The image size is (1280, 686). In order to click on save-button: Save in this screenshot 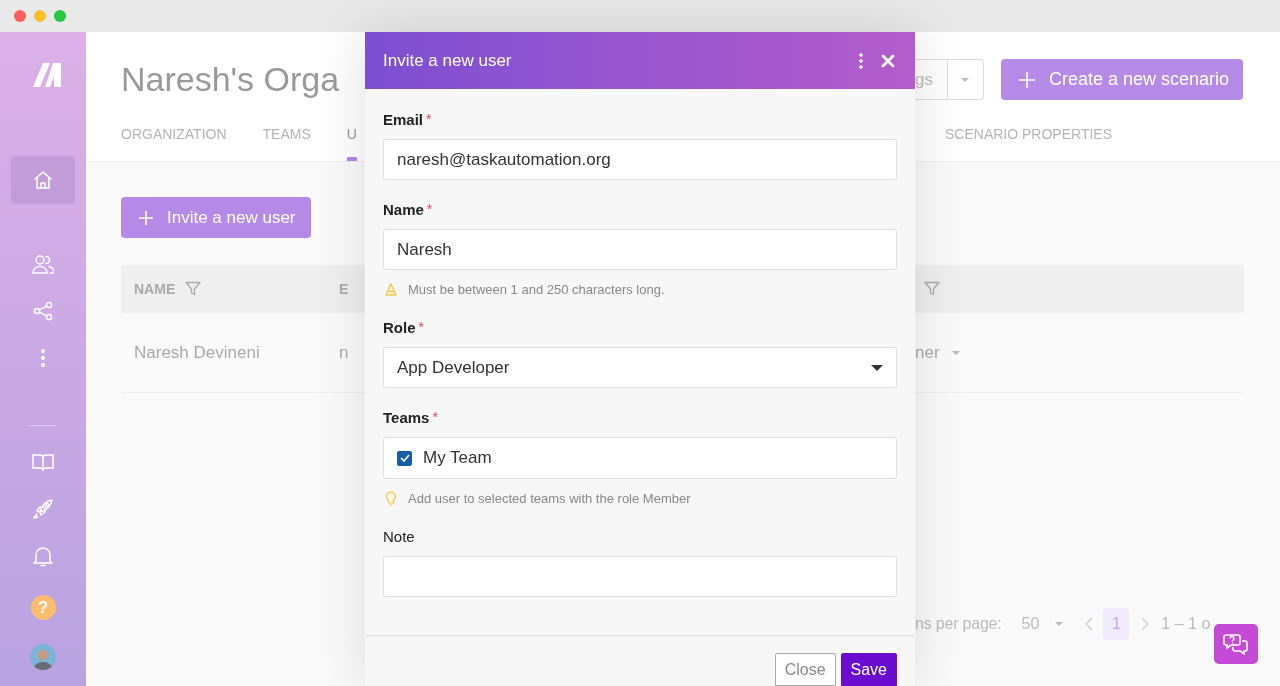, I will do `click(868, 669)`.